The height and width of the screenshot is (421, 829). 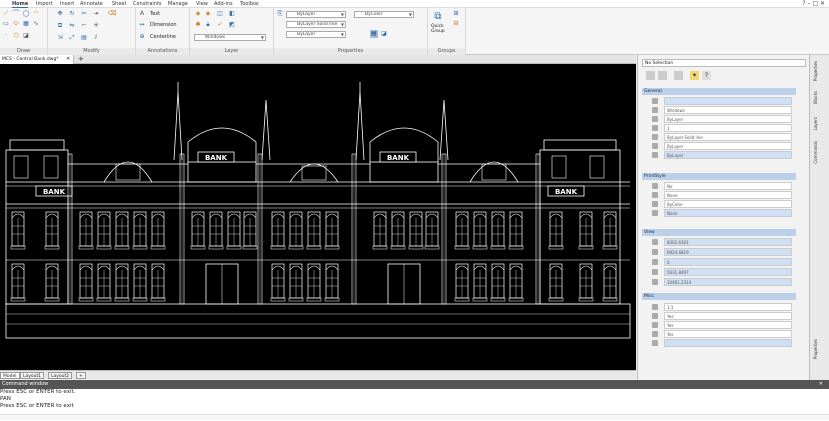 I want to click on spline-icon: ∿, so click(x=36, y=24).